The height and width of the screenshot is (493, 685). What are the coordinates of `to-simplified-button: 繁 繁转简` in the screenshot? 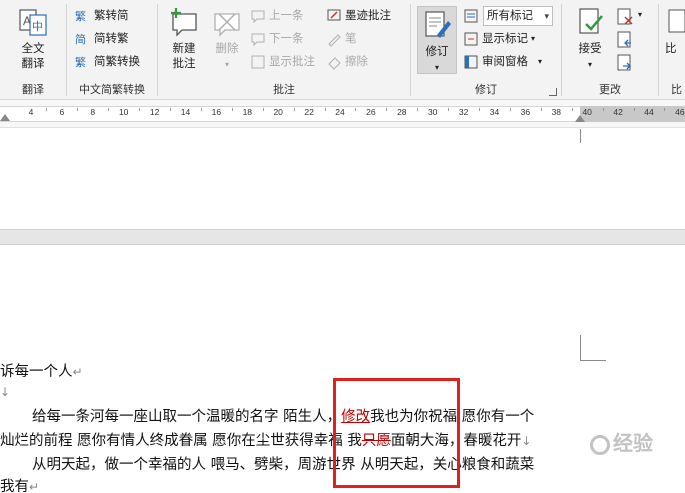 It's located at (102, 16).